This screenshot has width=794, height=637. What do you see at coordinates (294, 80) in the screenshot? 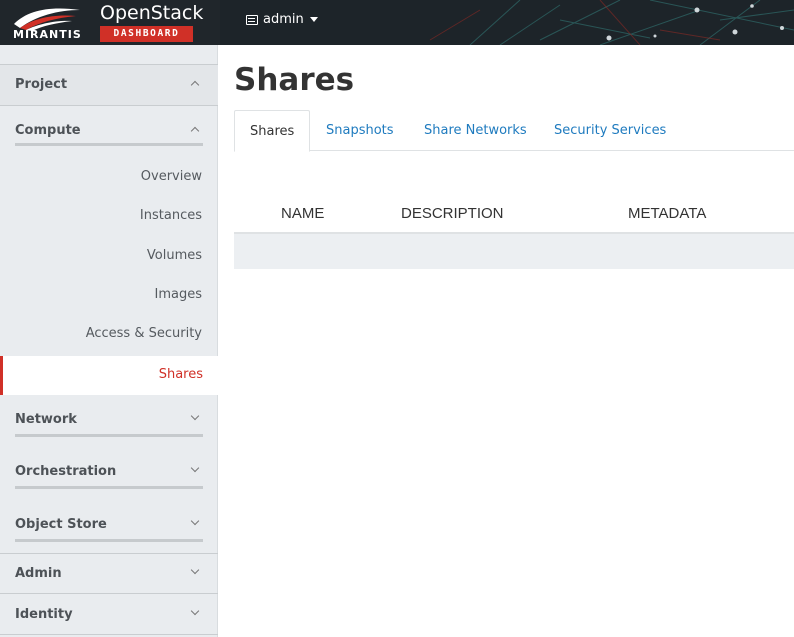
I see `page-title: Shares` at bounding box center [294, 80].